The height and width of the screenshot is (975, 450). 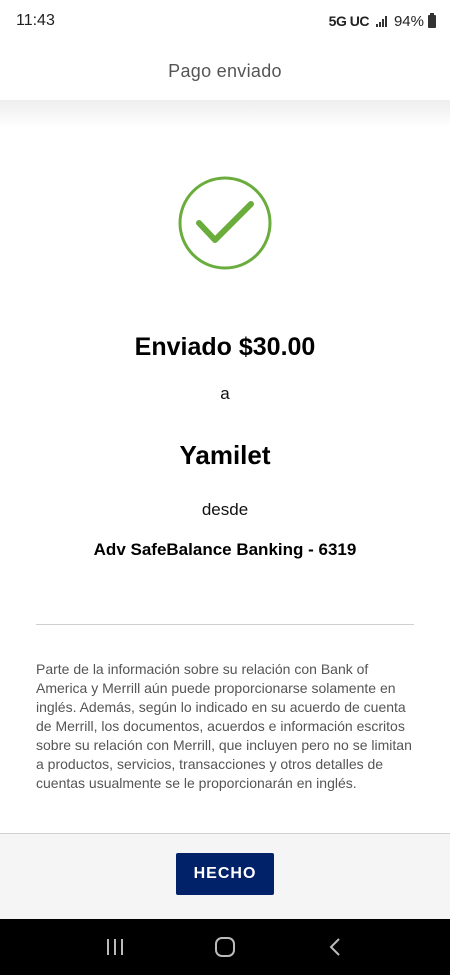 I want to click on status-indicators: 5G UC 94%, so click(x=382, y=21).